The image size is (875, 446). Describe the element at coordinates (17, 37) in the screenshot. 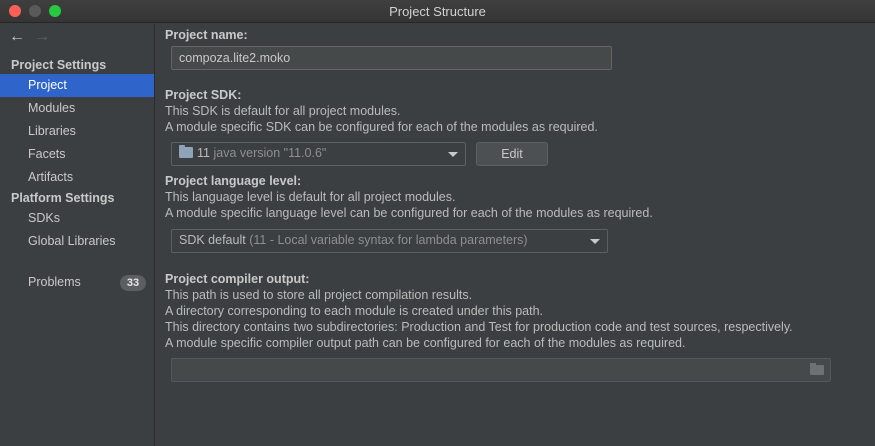

I see `back-arrow-icon: ←` at that location.